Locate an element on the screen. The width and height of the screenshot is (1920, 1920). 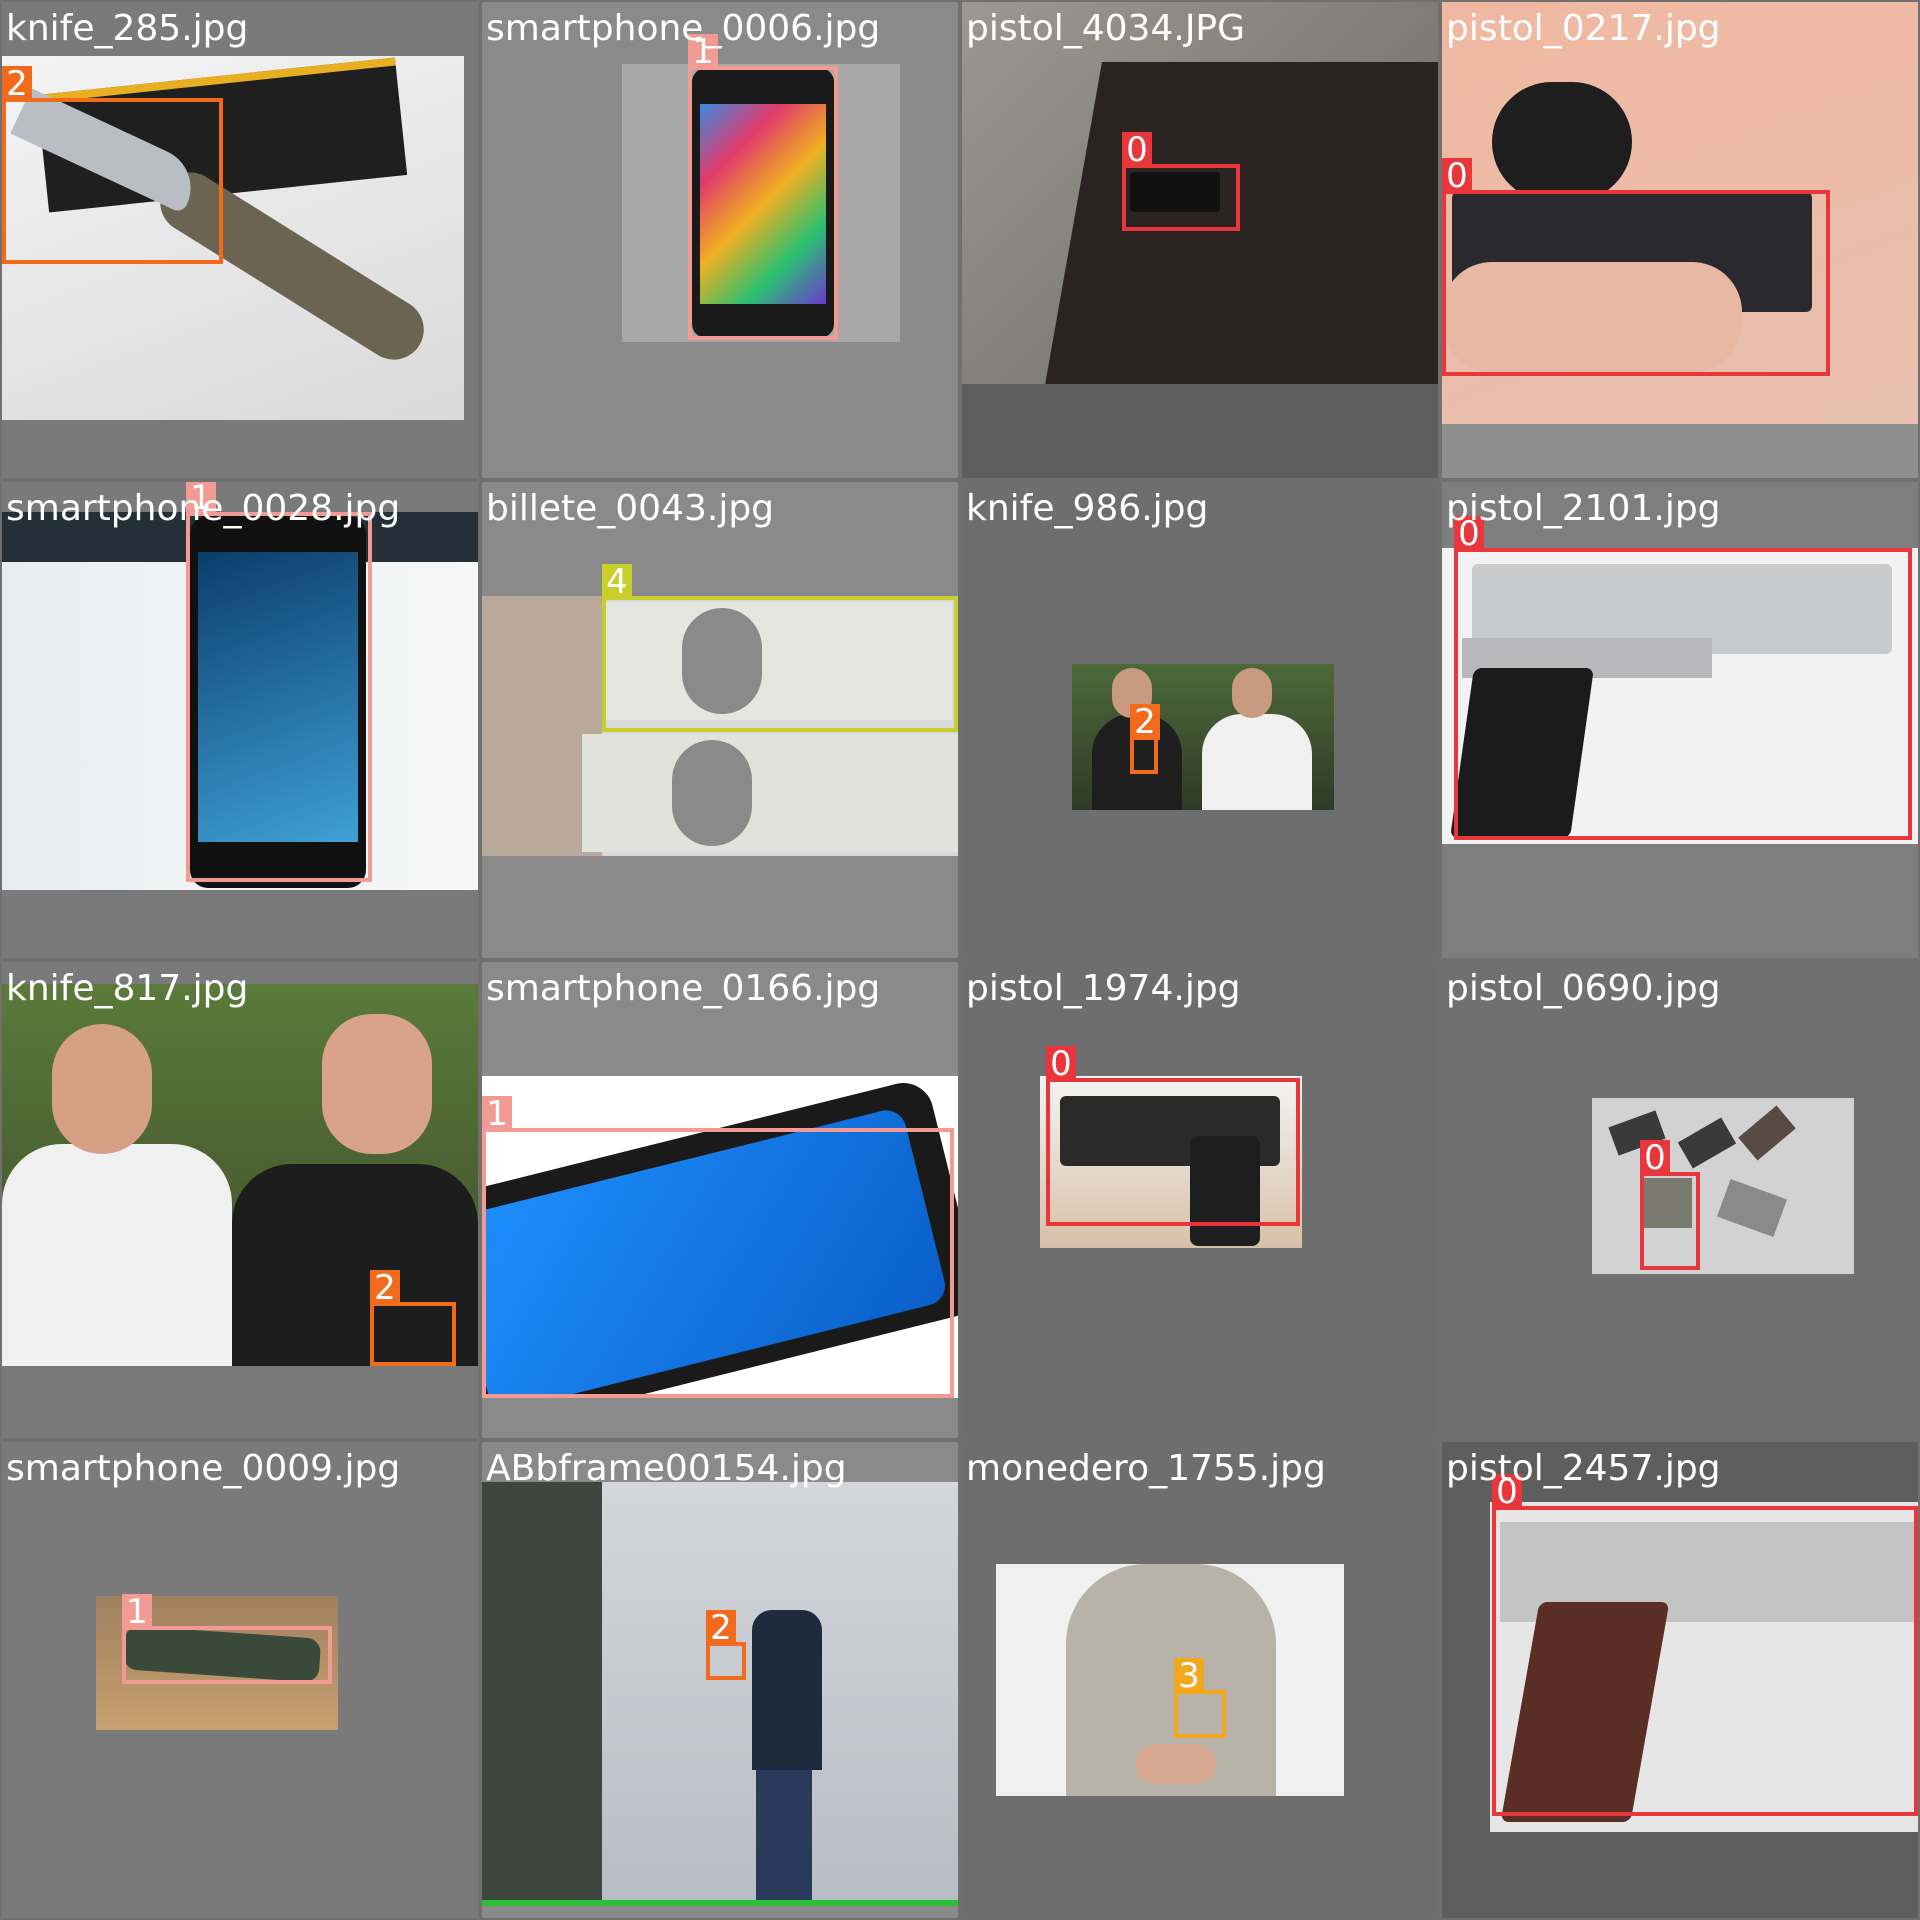
tile-pistol-2457: 0 pistol_2457.jpg is located at coordinates (1680, 1680).